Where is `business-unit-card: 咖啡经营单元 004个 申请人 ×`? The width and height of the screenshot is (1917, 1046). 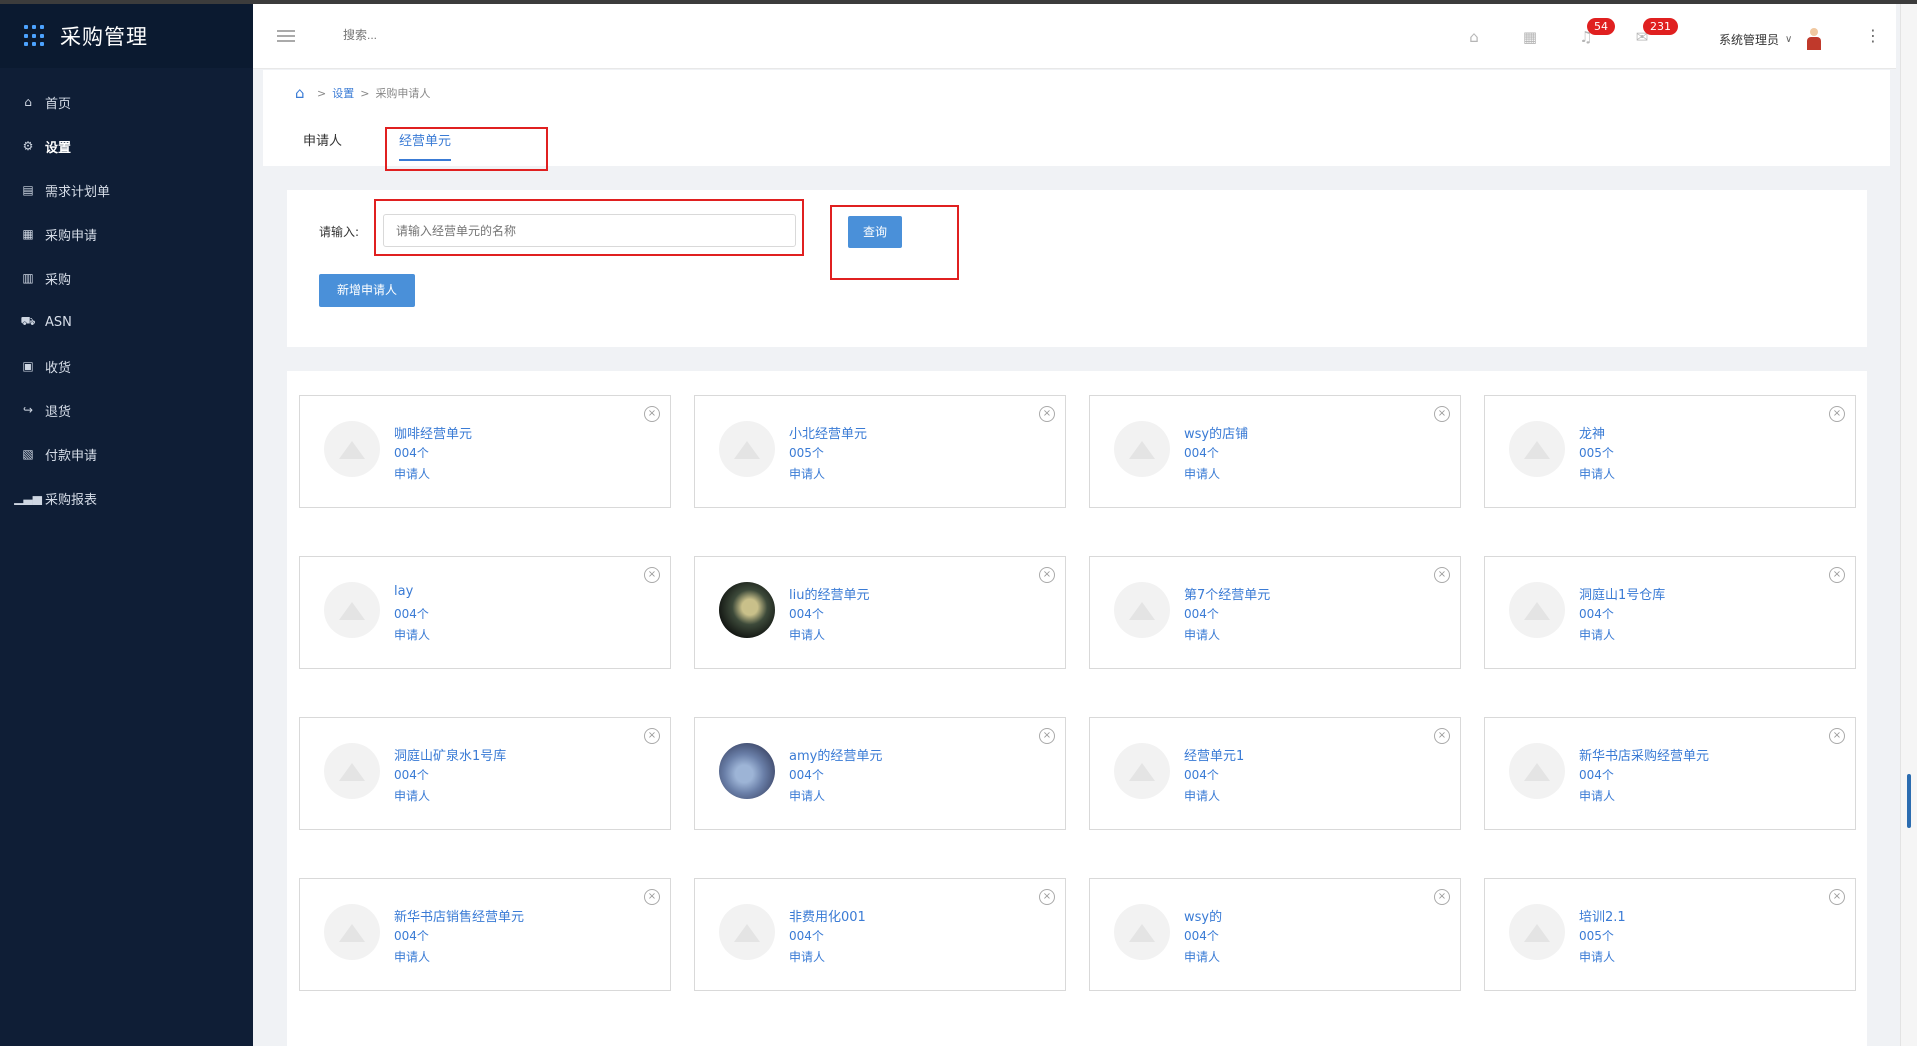 business-unit-card: 咖啡经营单元 004个 申请人 × is located at coordinates (485, 451).